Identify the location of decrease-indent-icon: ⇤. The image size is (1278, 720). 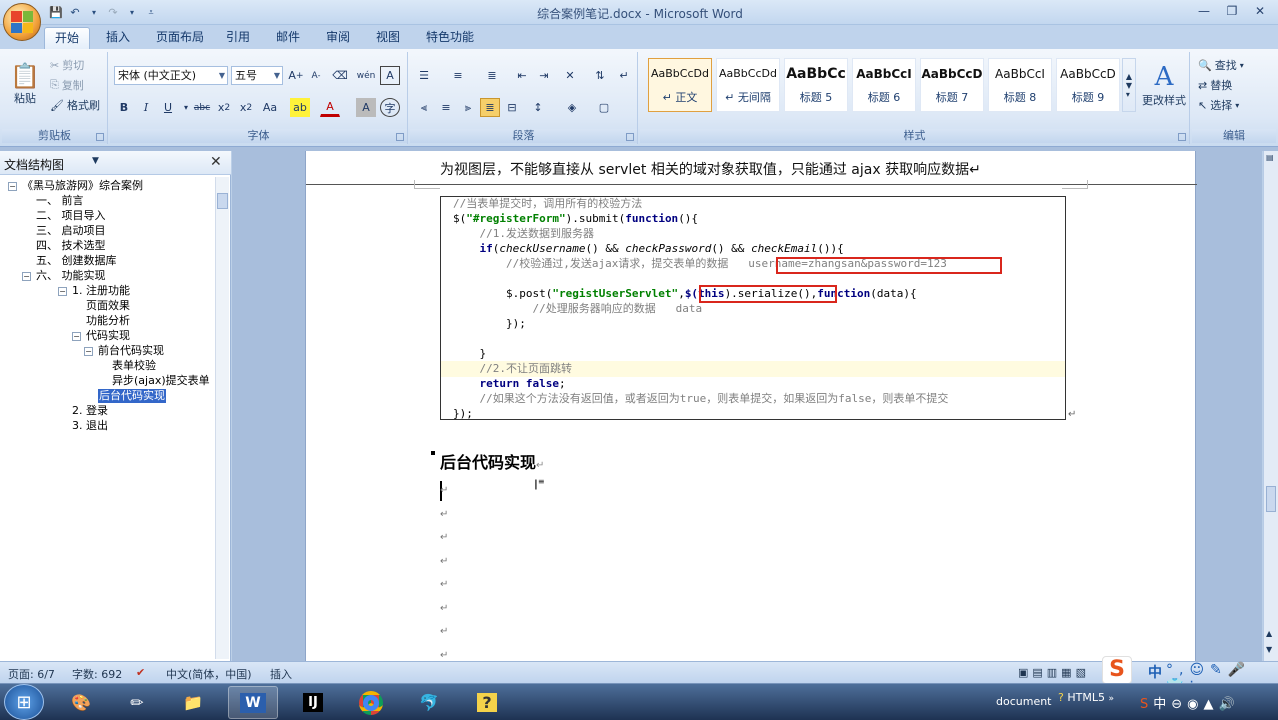
(522, 75).